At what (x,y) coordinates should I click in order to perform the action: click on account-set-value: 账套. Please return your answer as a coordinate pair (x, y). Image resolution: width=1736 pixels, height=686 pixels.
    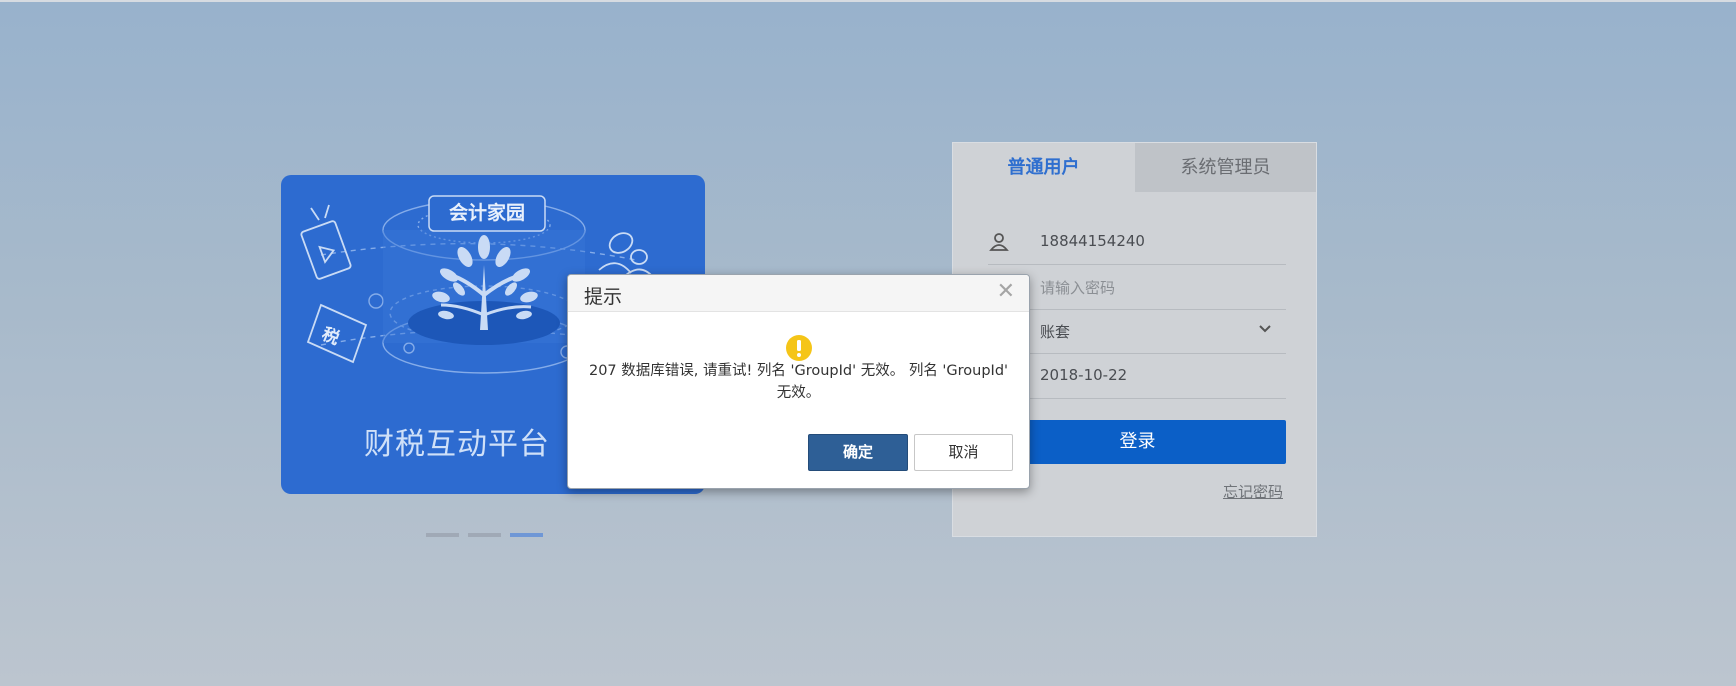
    Looking at the image, I should click on (1055, 332).